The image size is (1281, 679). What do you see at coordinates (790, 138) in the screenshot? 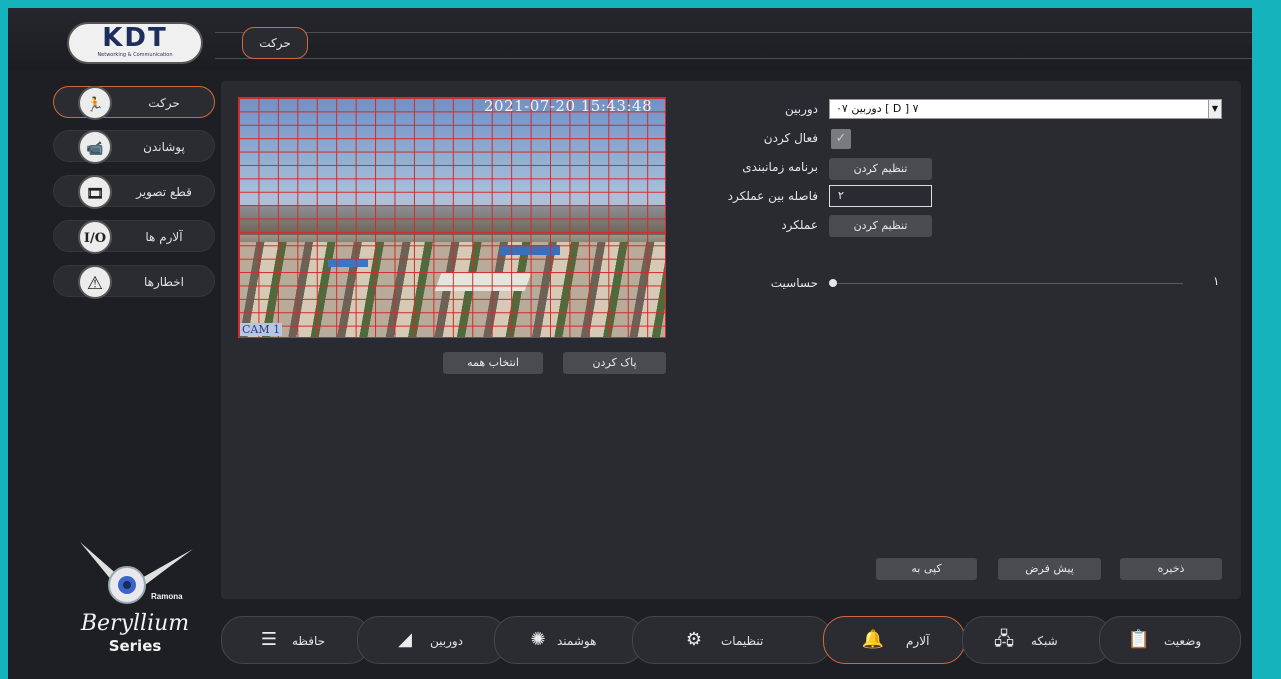
I see `enable-label: فعال کردن` at bounding box center [790, 138].